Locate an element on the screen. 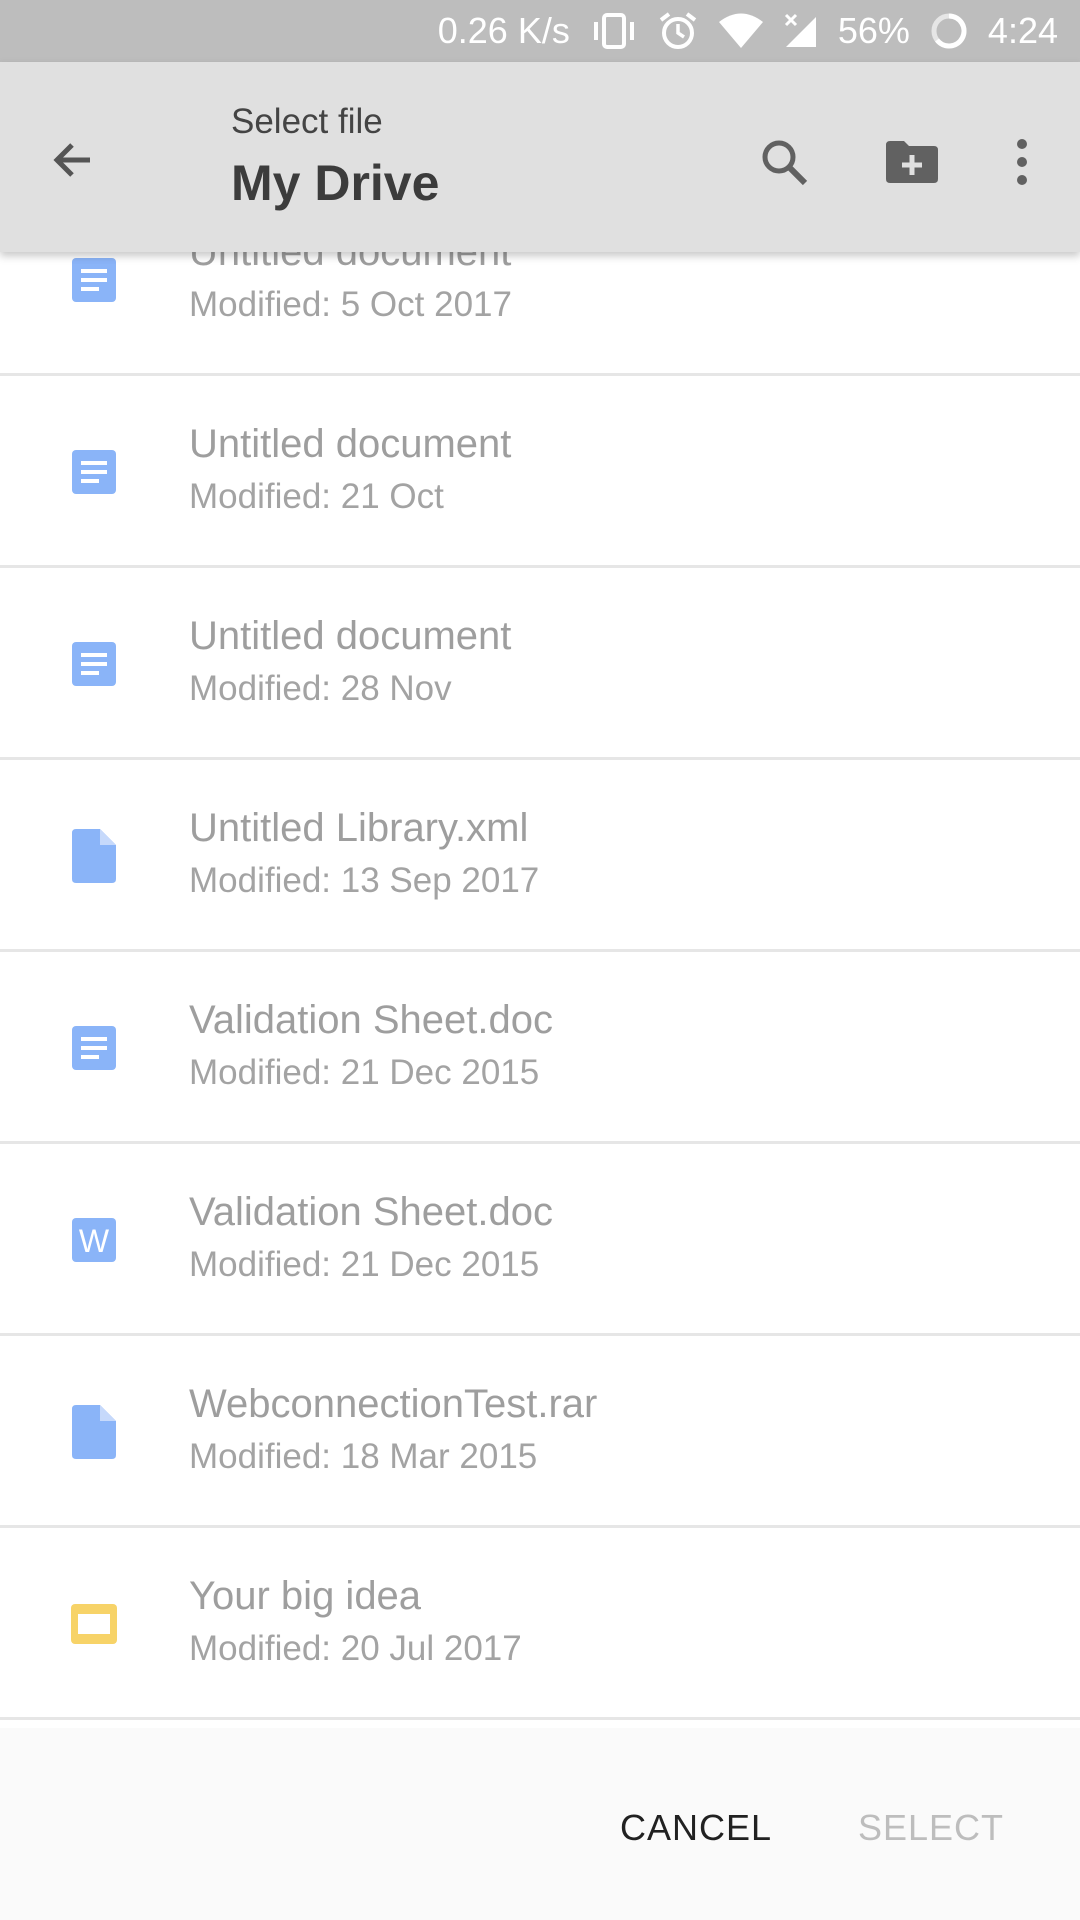  search-button is located at coordinates (784, 162).